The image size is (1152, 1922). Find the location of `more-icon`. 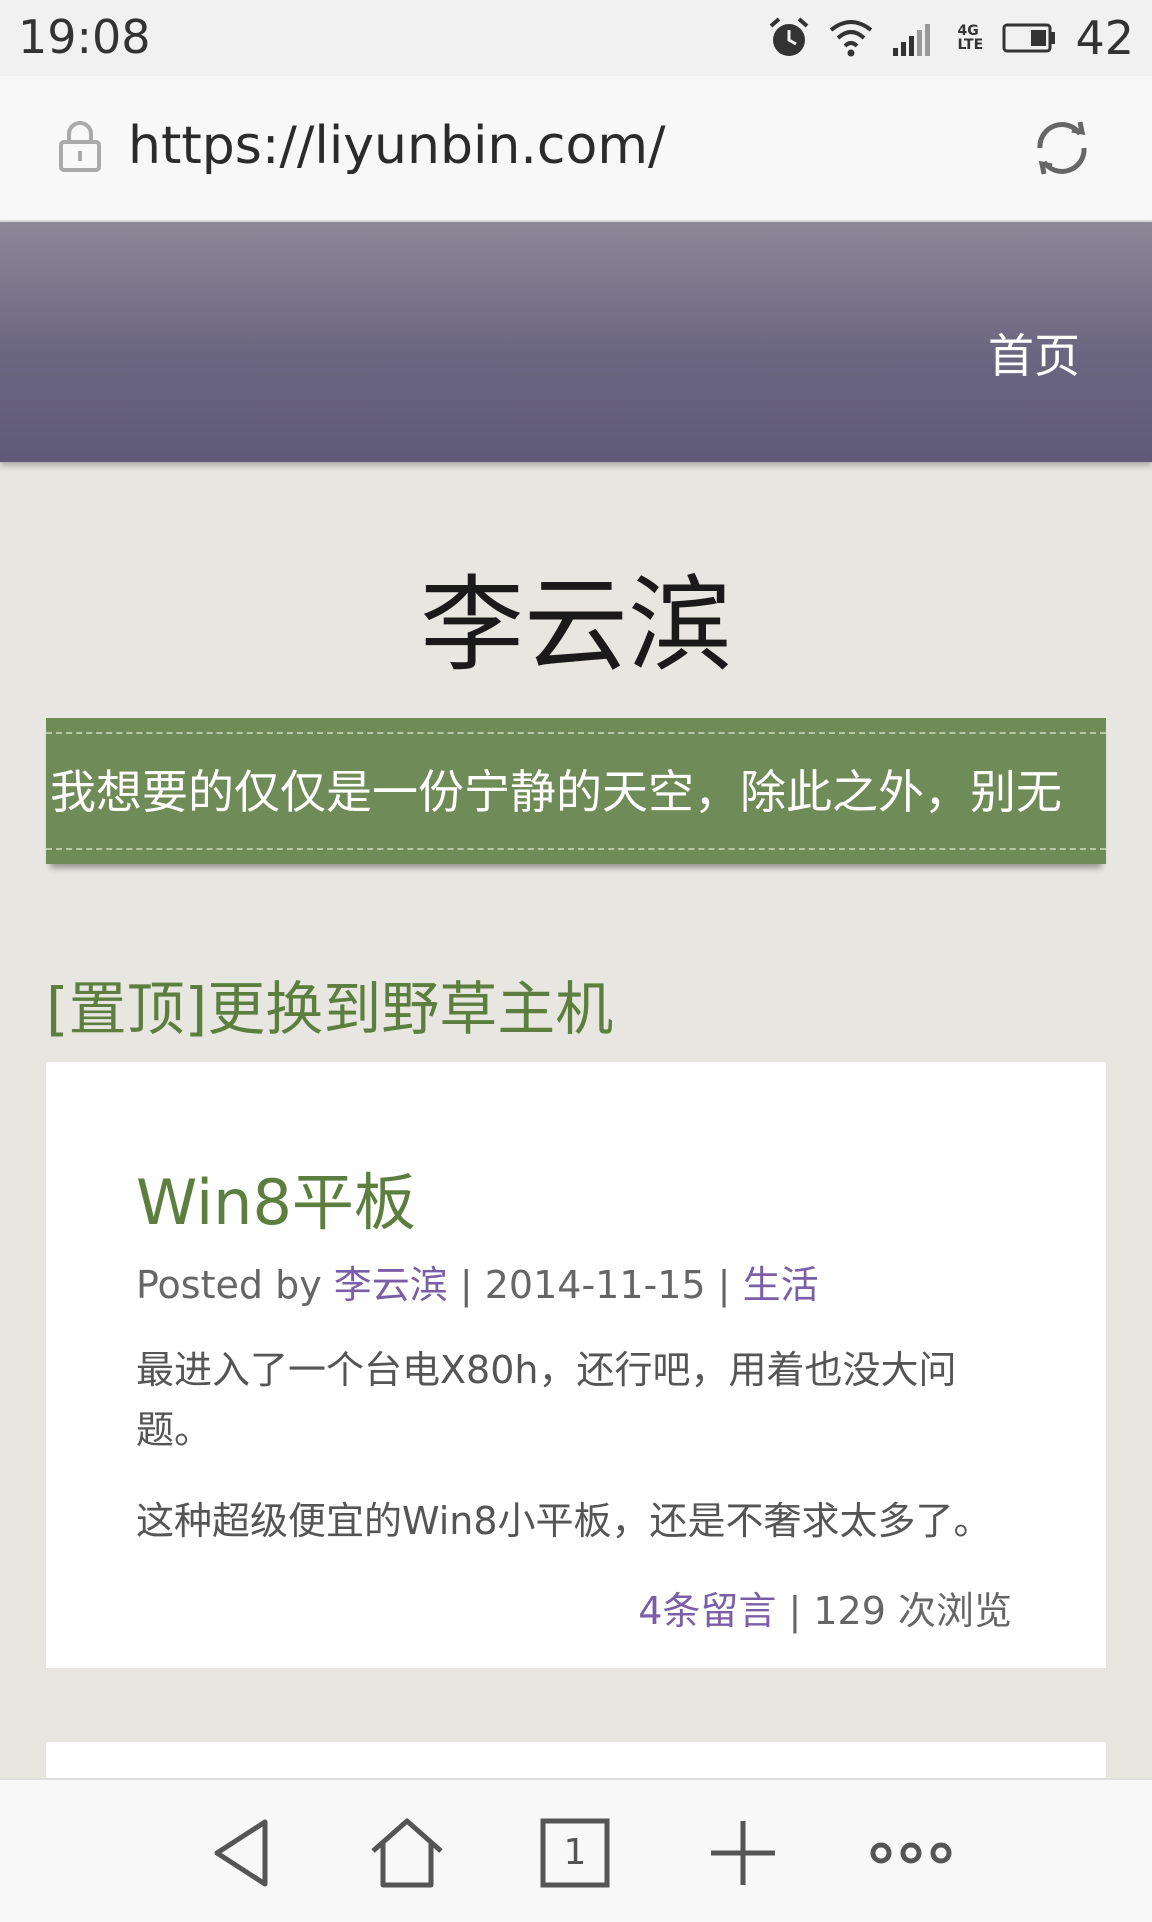

more-icon is located at coordinates (911, 1853).